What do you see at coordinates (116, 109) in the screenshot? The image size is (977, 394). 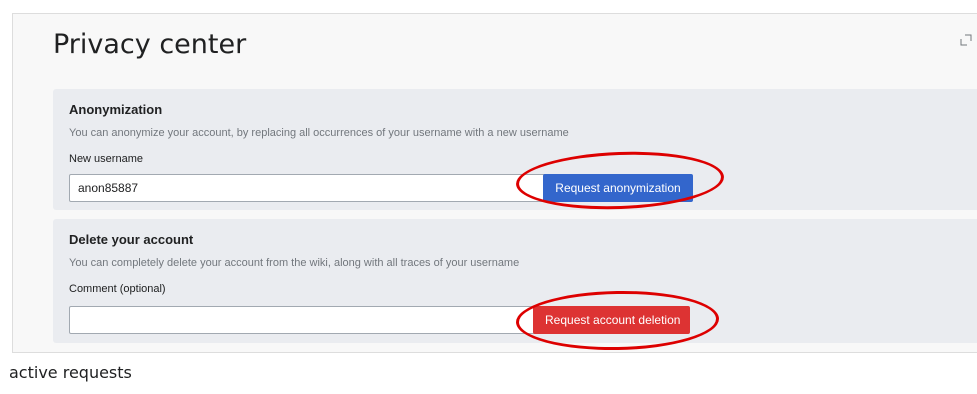 I see `anonymization-heading: Anonymization` at bounding box center [116, 109].